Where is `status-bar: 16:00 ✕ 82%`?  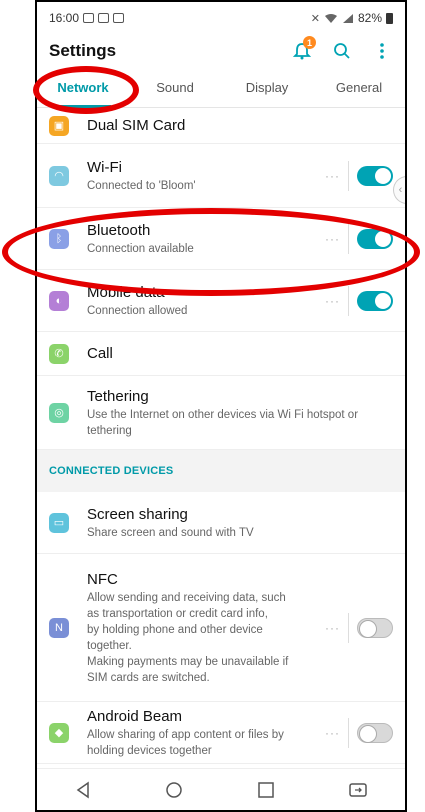 status-bar: 16:00 ✕ 82% is located at coordinates (221, 18).